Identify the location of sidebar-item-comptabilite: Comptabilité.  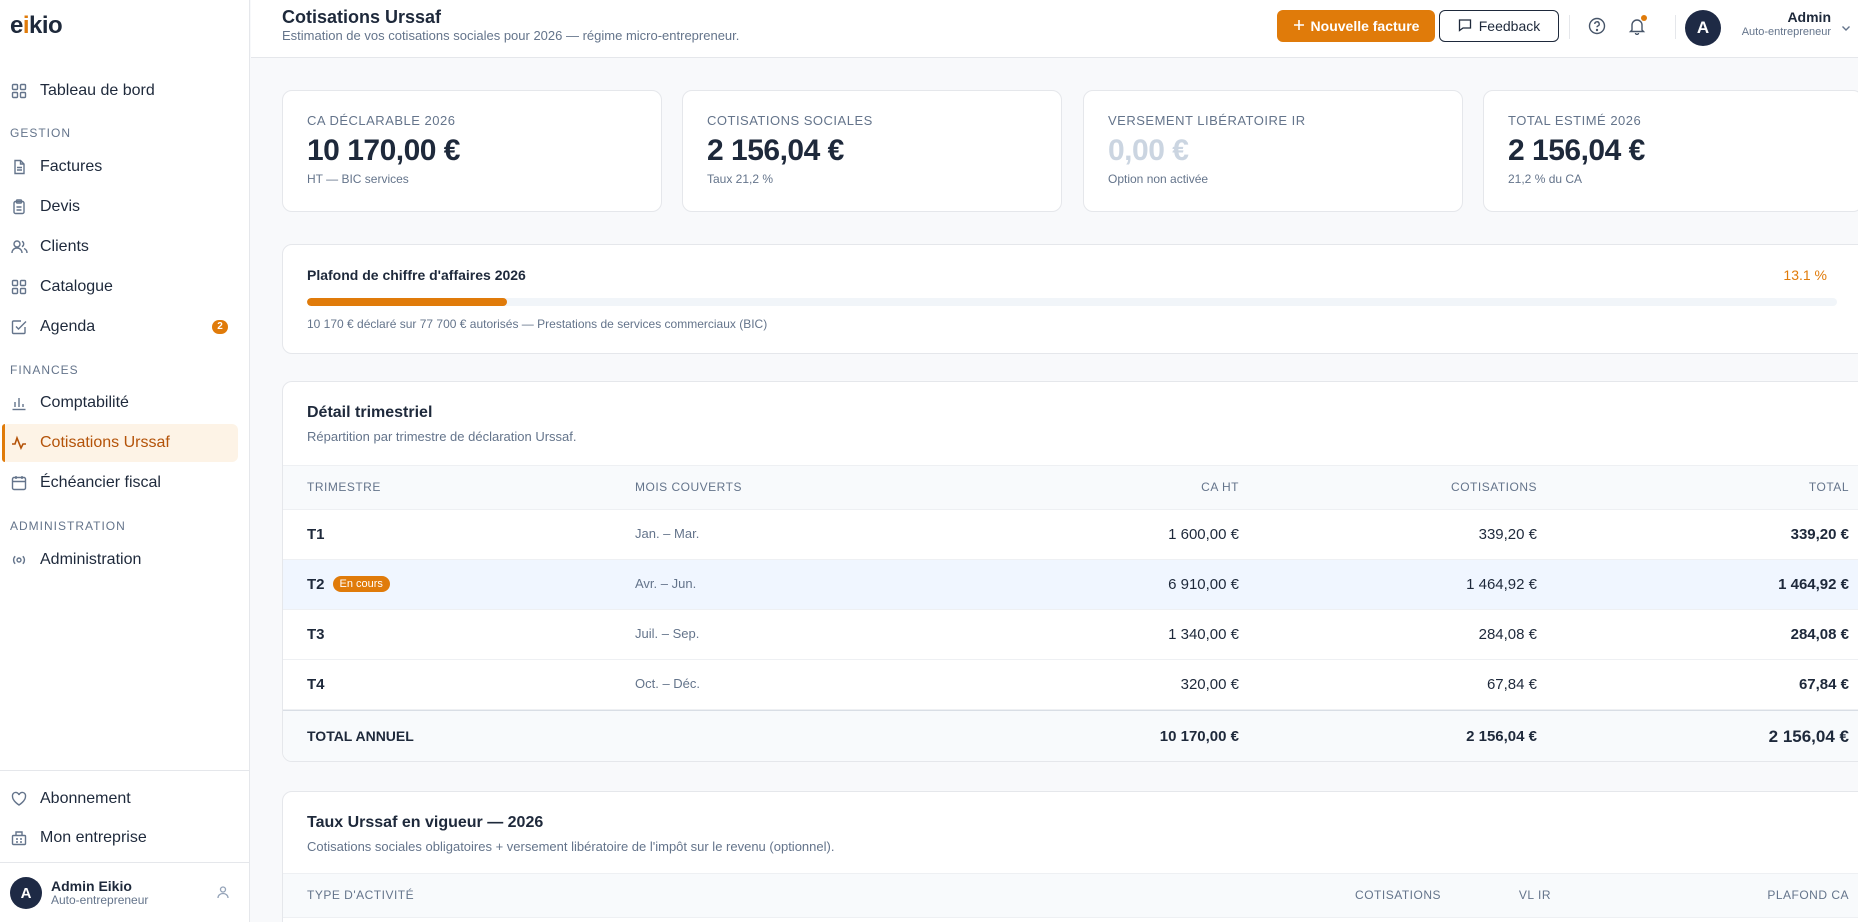
(120, 403).